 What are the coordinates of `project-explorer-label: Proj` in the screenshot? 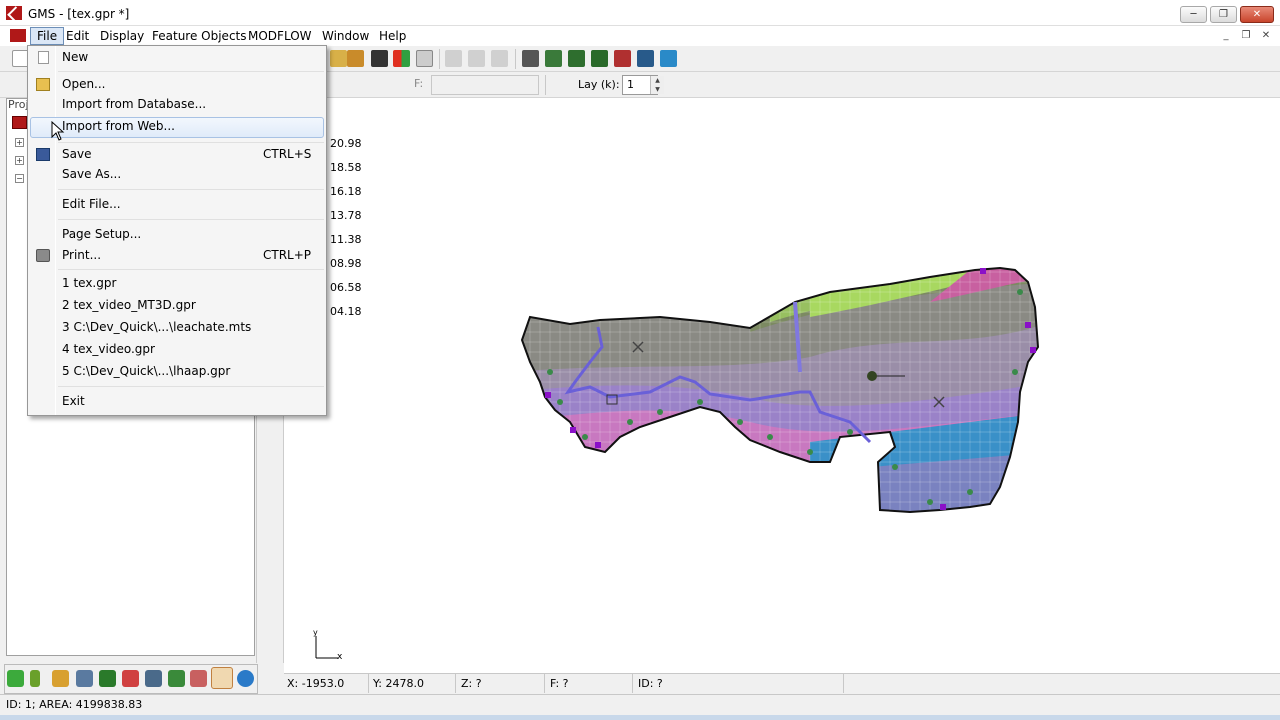 It's located at (18, 104).